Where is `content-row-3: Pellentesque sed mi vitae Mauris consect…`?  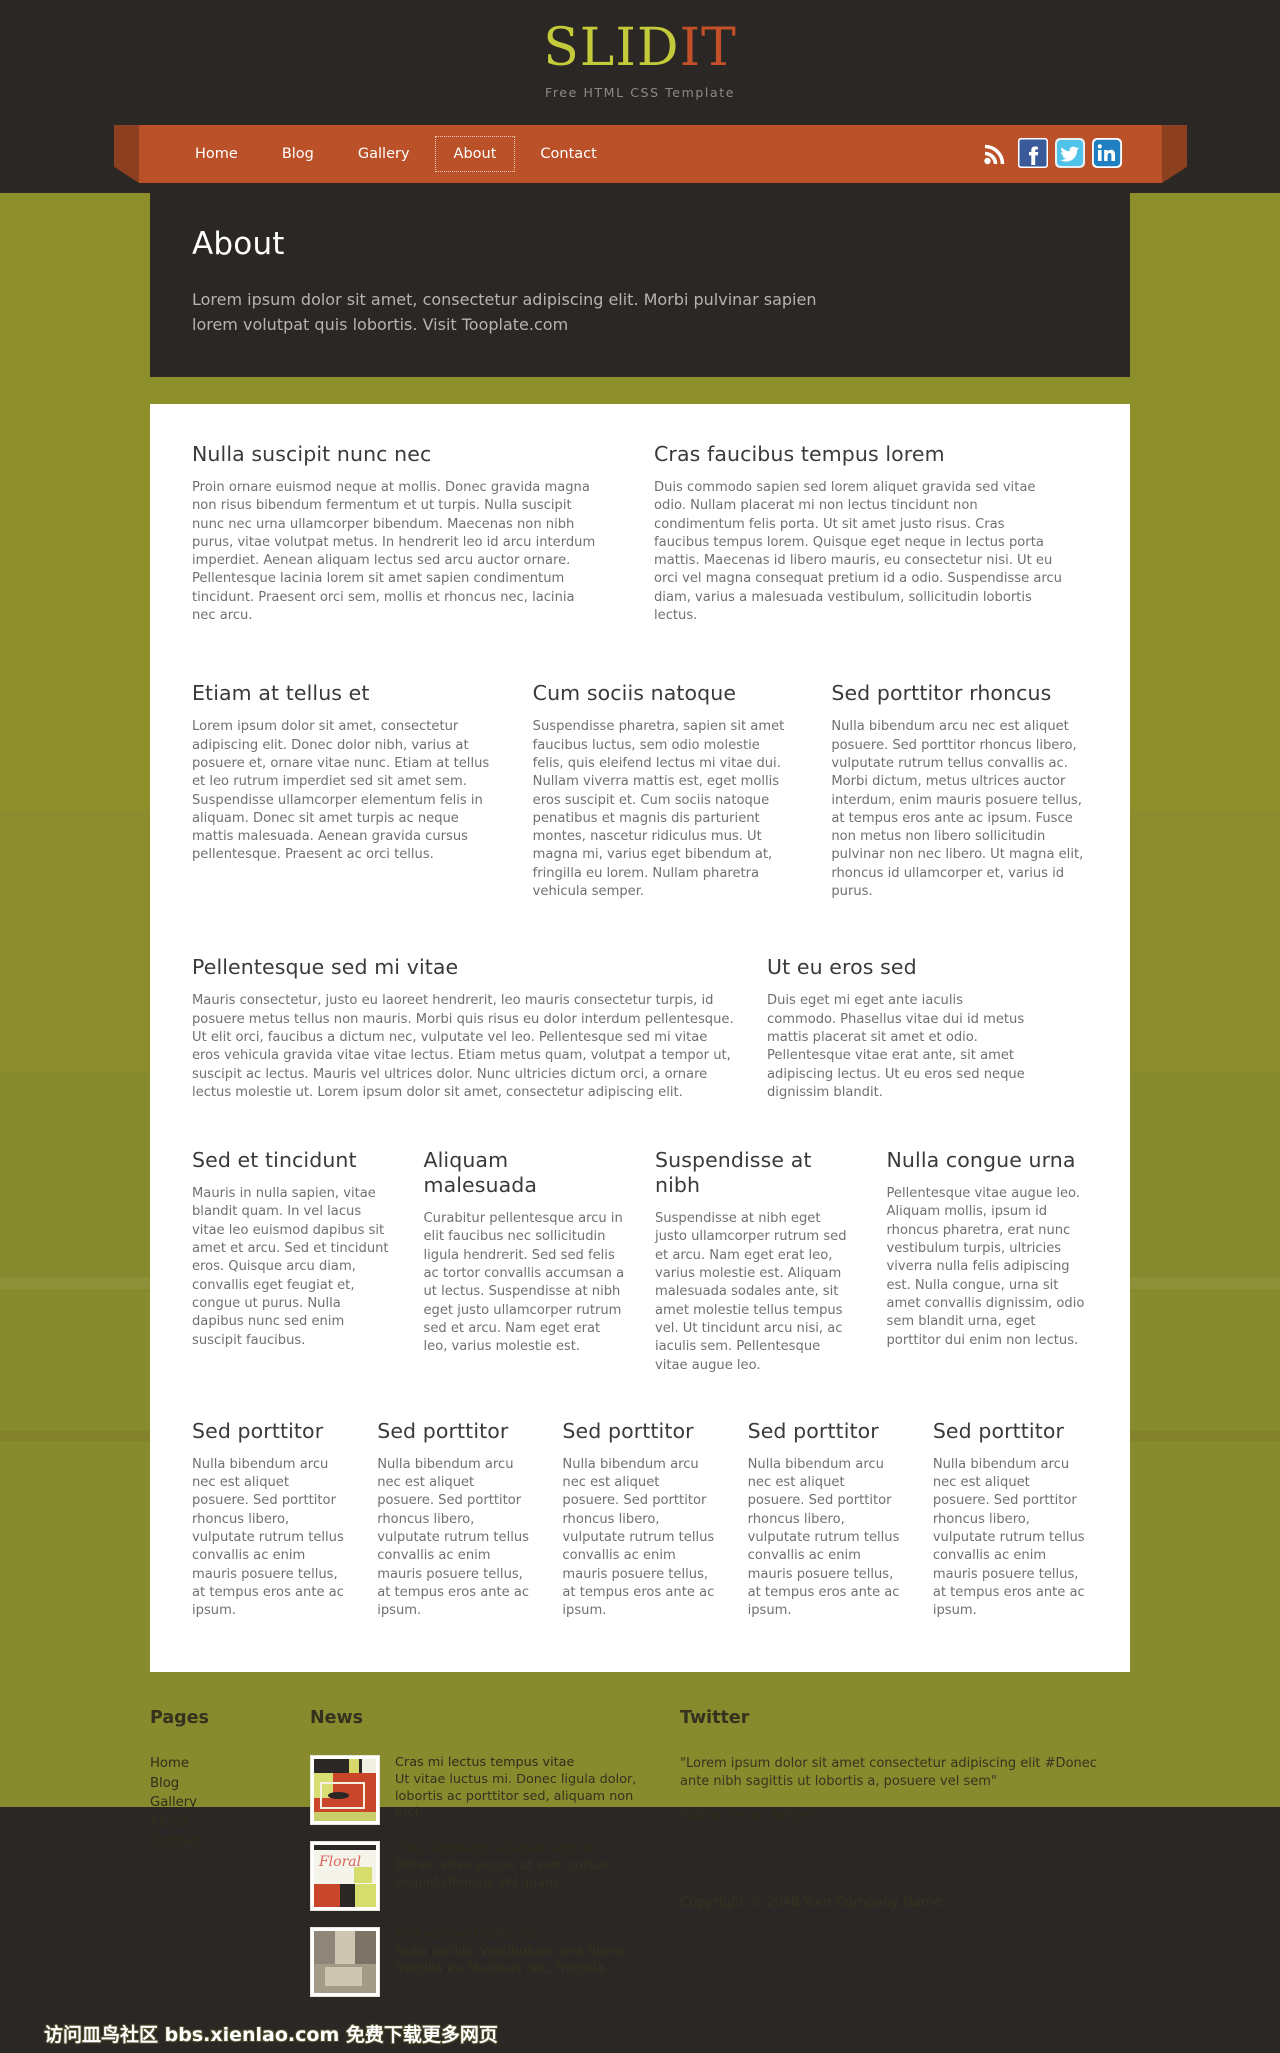
content-row-3: Pellentesque sed mi vitae Mauris consect… is located at coordinates (640, 1028).